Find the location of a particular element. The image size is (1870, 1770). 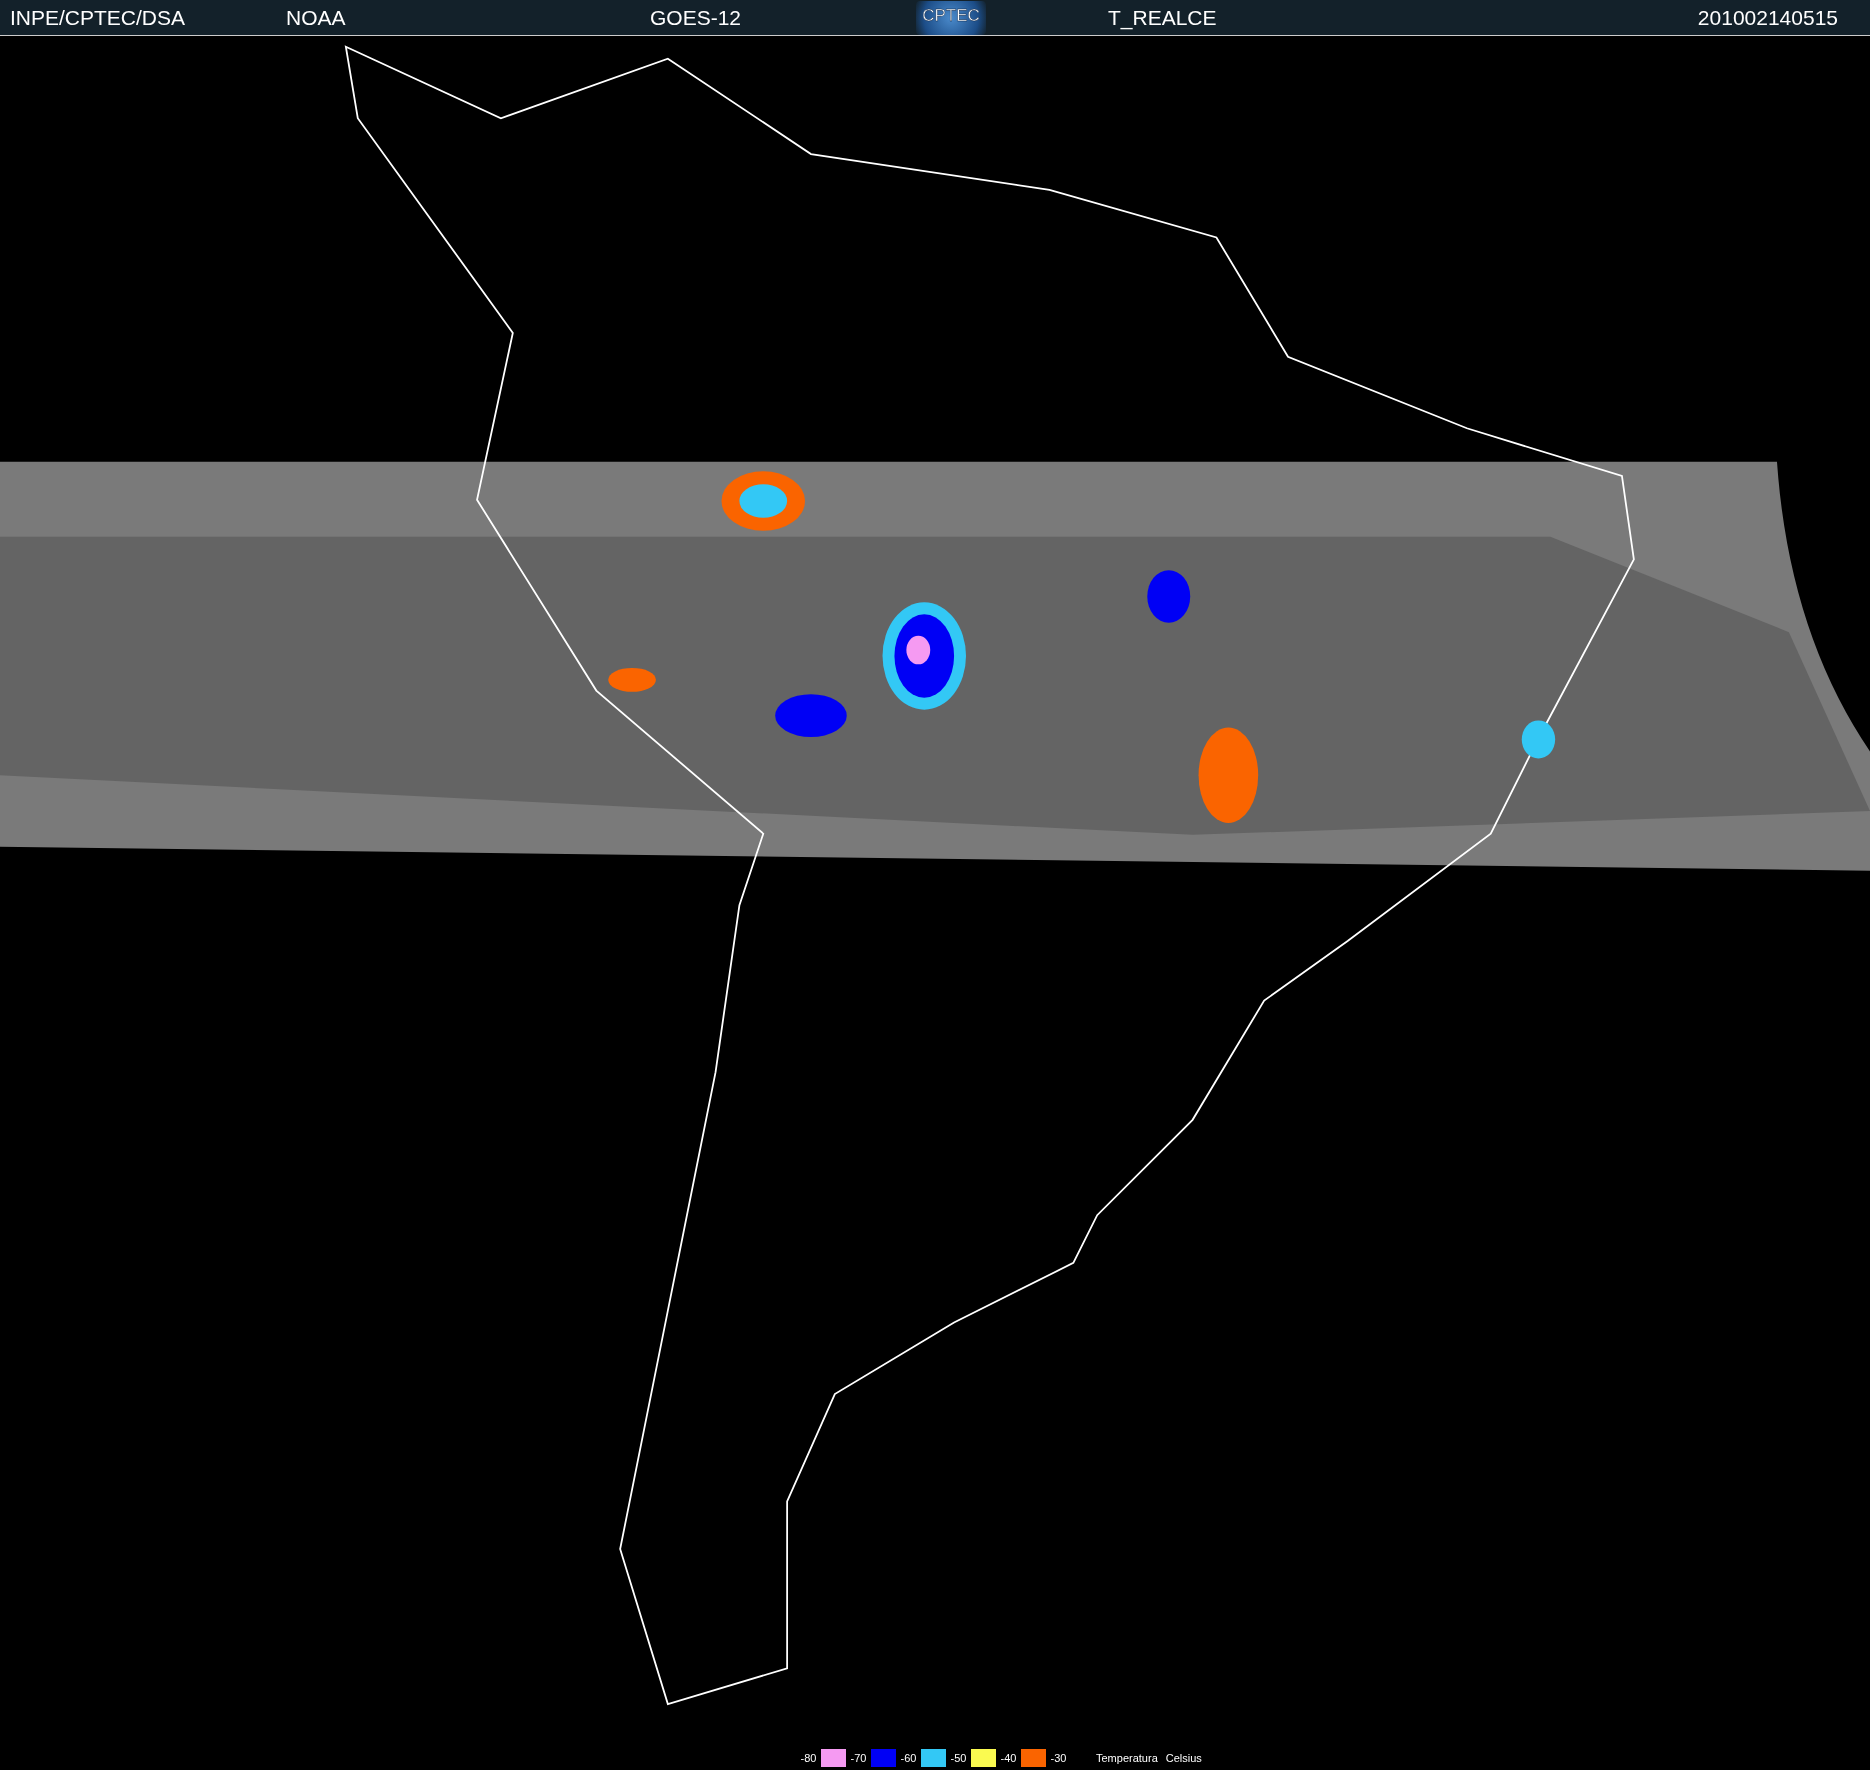

product-label: T_REALCE is located at coordinates (1162, 17).